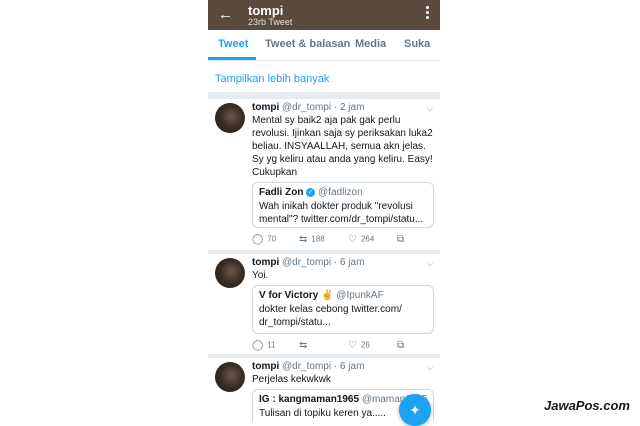  Describe the element at coordinates (270, 22) in the screenshot. I see `tweet-count: 23rb Tweet` at that location.